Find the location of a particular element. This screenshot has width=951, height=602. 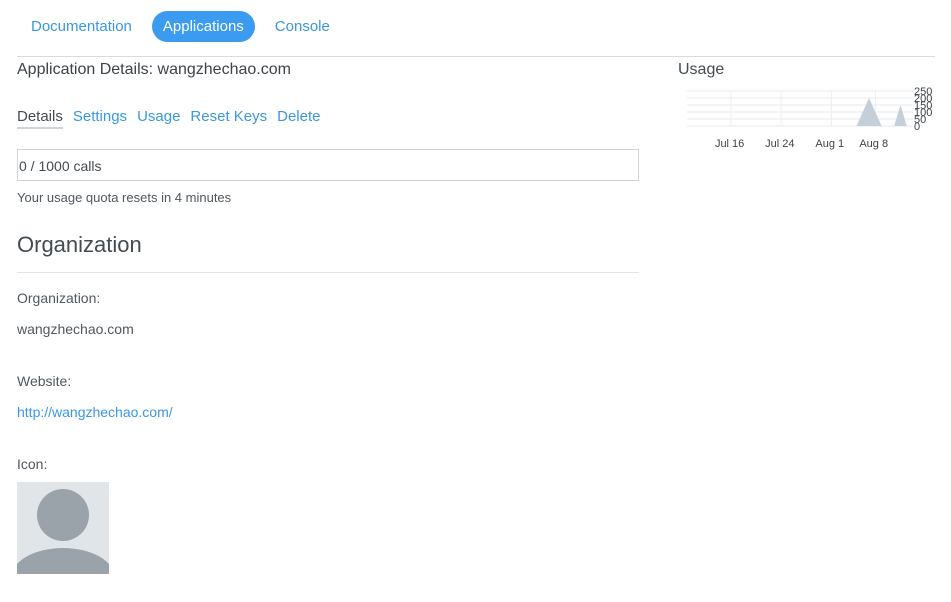

quota-calls-bar: 0 / 1000 calls is located at coordinates (328, 165).